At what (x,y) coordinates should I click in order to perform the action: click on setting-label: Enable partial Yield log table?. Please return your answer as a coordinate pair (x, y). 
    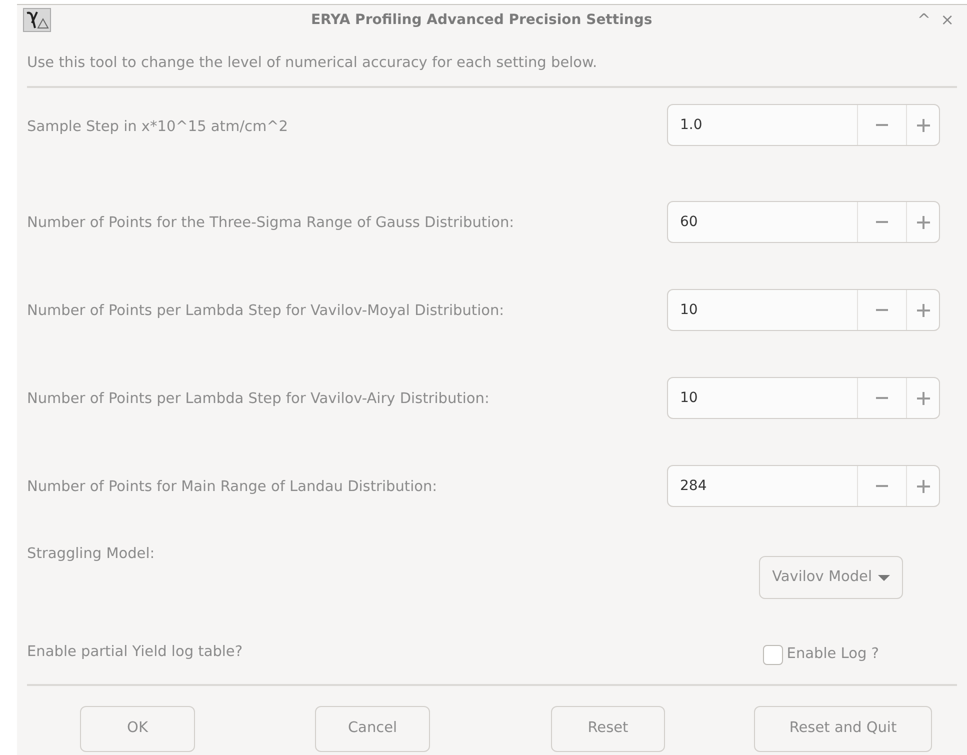
    Looking at the image, I should click on (135, 652).